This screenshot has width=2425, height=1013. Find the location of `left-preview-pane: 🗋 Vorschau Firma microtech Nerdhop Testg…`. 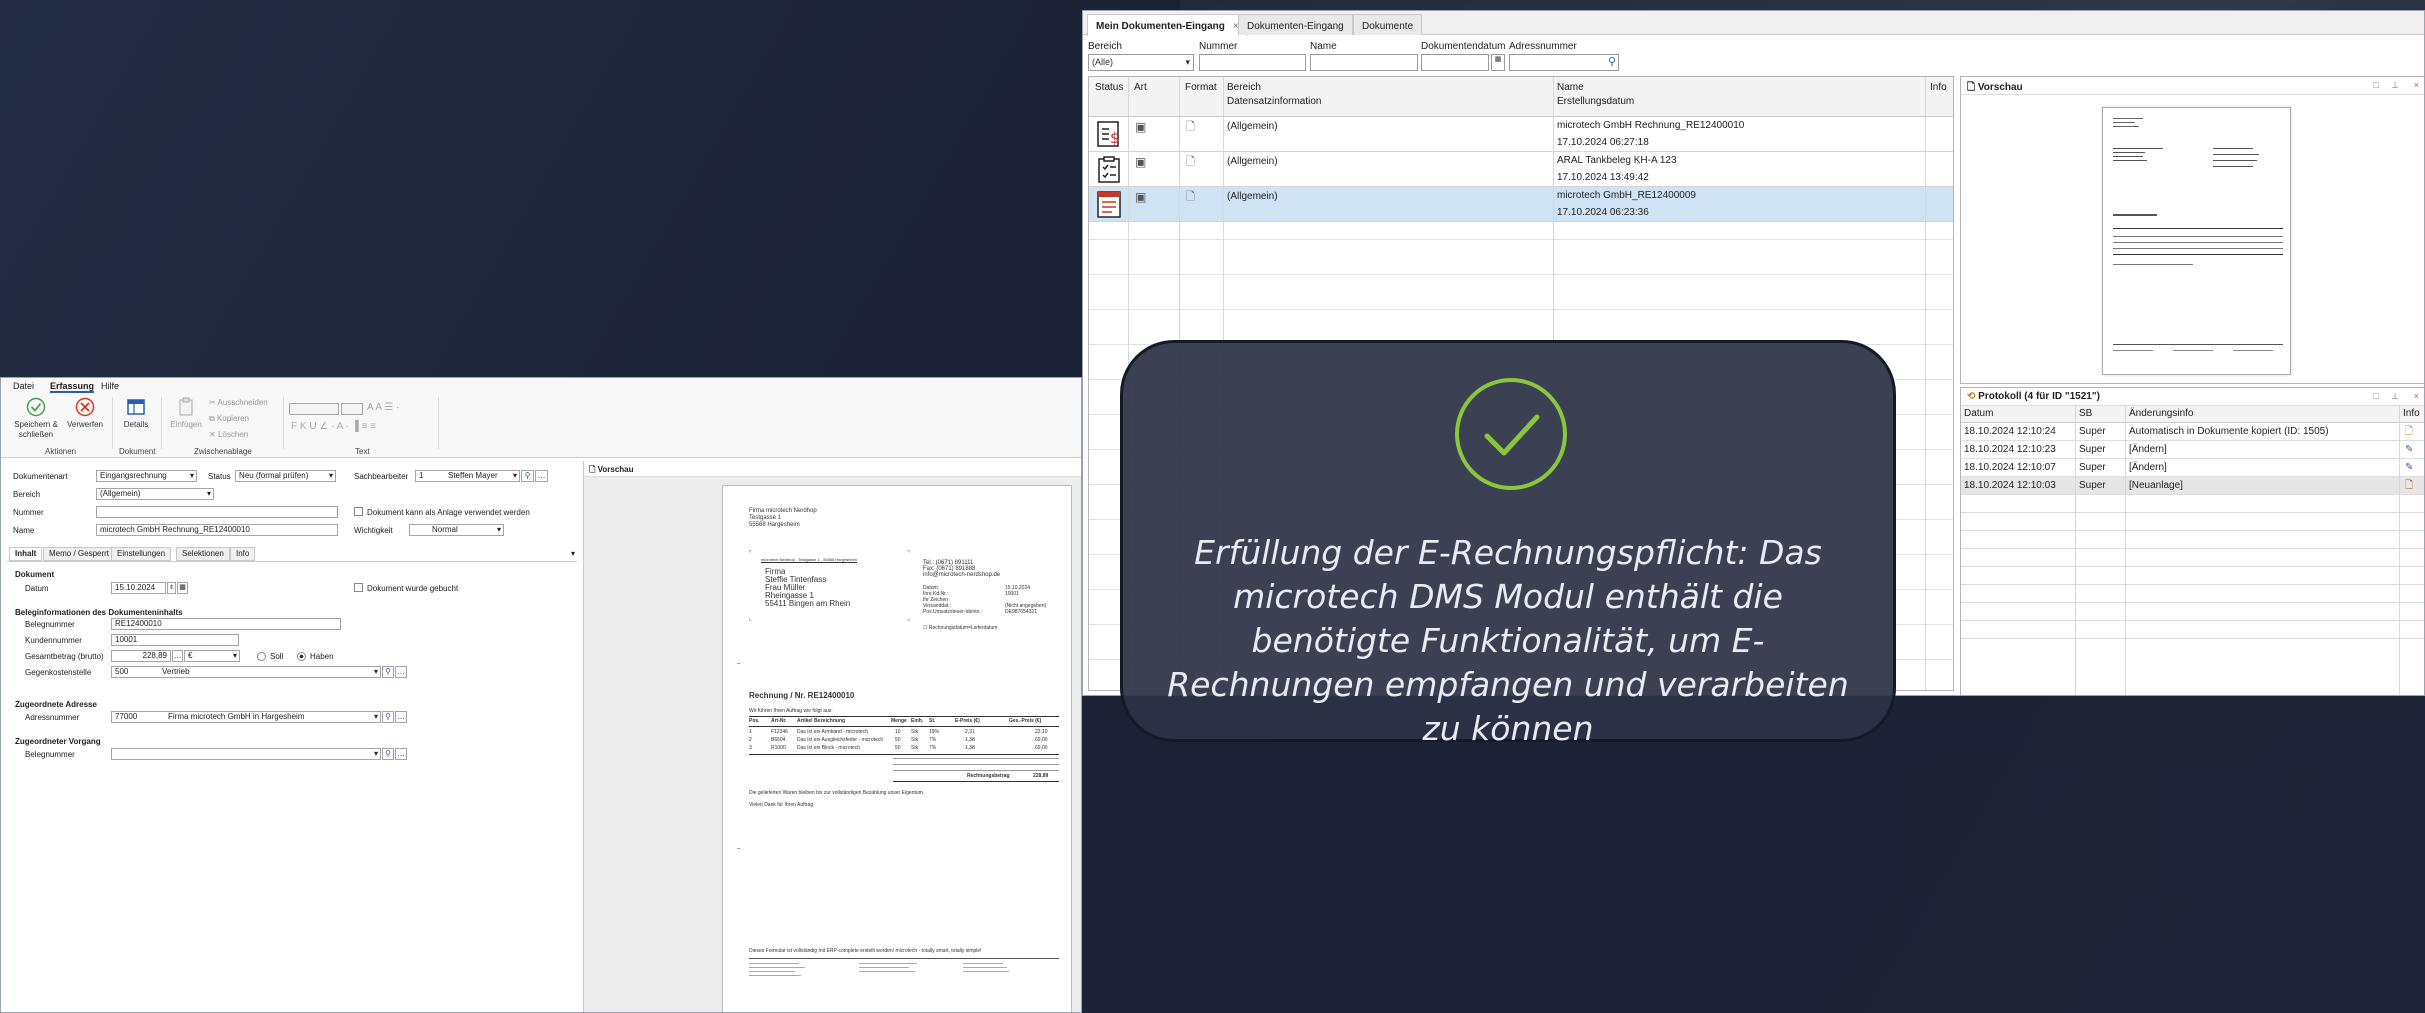

left-preview-pane: 🗋 Vorschau Firma microtech Nerdhop Testg… is located at coordinates (832, 736).